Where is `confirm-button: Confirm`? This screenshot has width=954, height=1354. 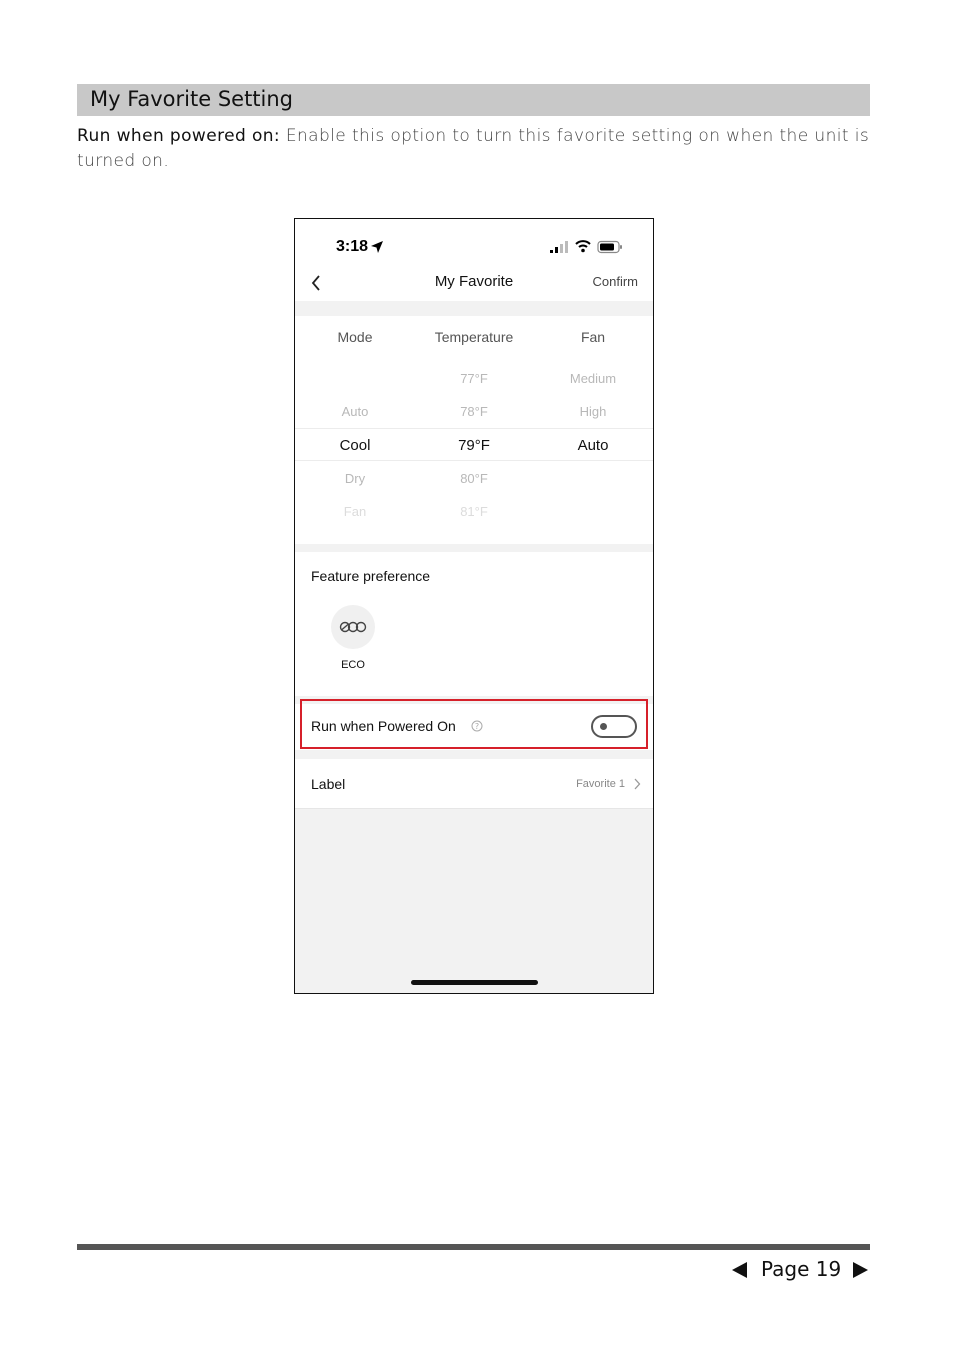
confirm-button: Confirm is located at coordinates (615, 281).